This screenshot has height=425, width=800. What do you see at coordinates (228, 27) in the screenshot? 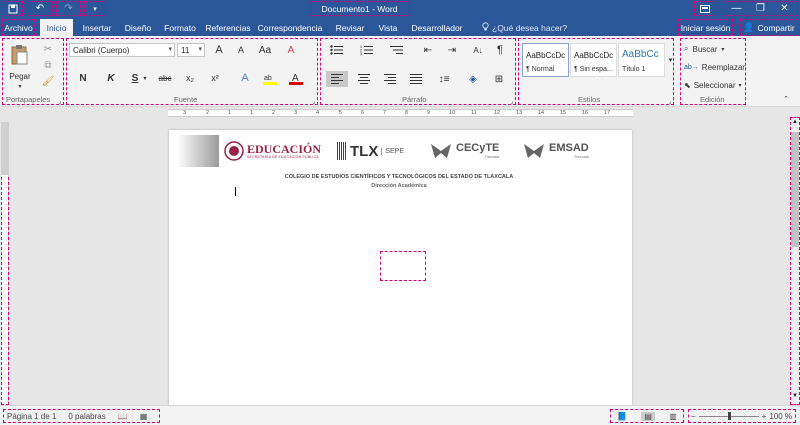
I see `tab-referencias: Referencias` at bounding box center [228, 27].